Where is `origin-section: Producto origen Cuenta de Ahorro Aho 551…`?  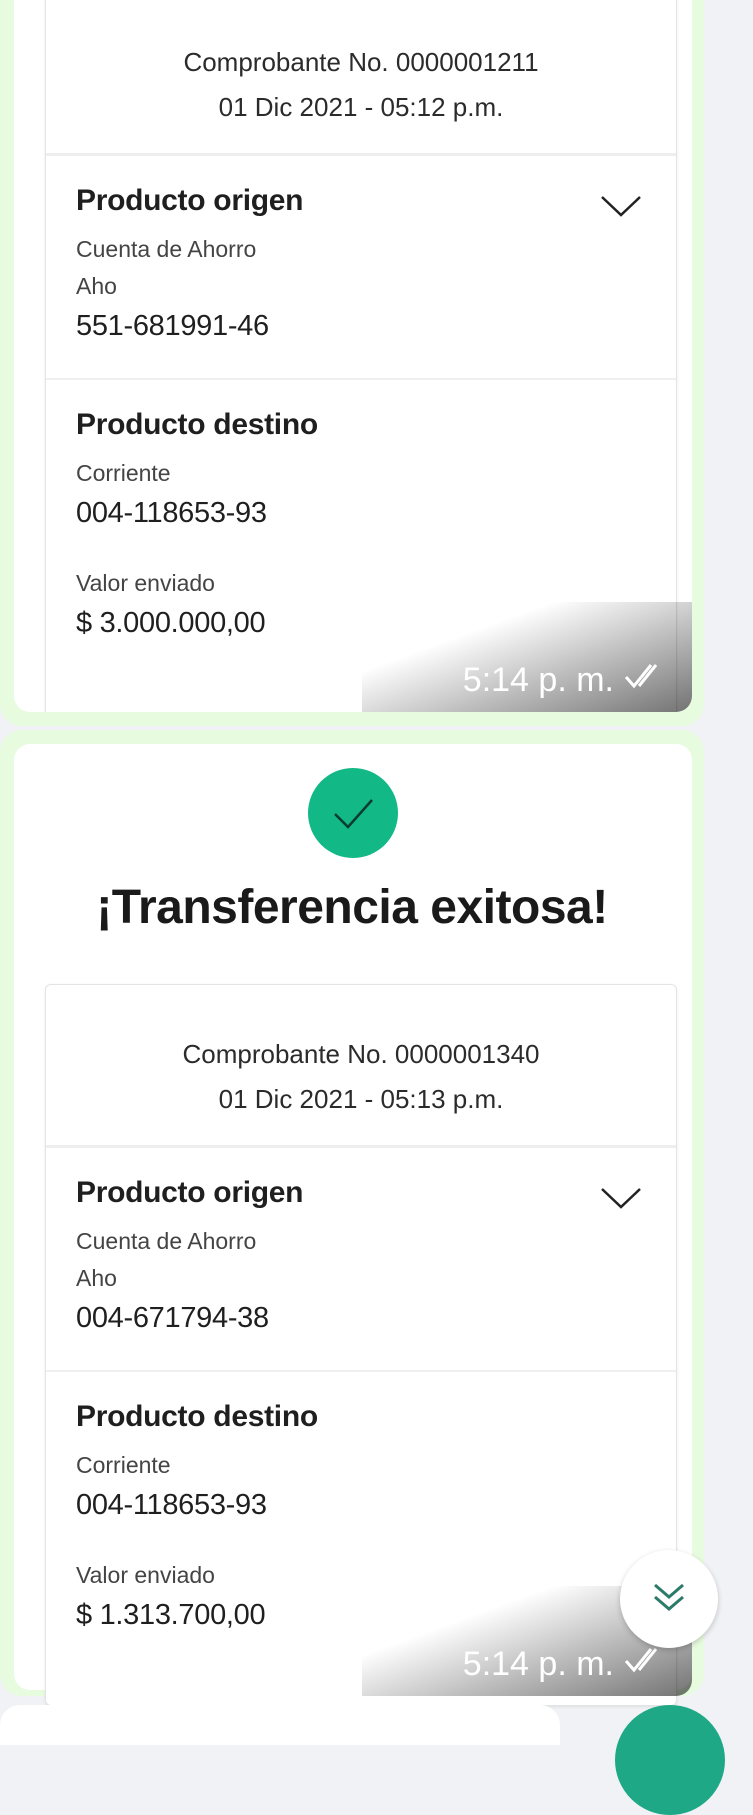
origin-section: Producto origen Cuenta de Ahorro Aho 551… is located at coordinates (361, 268).